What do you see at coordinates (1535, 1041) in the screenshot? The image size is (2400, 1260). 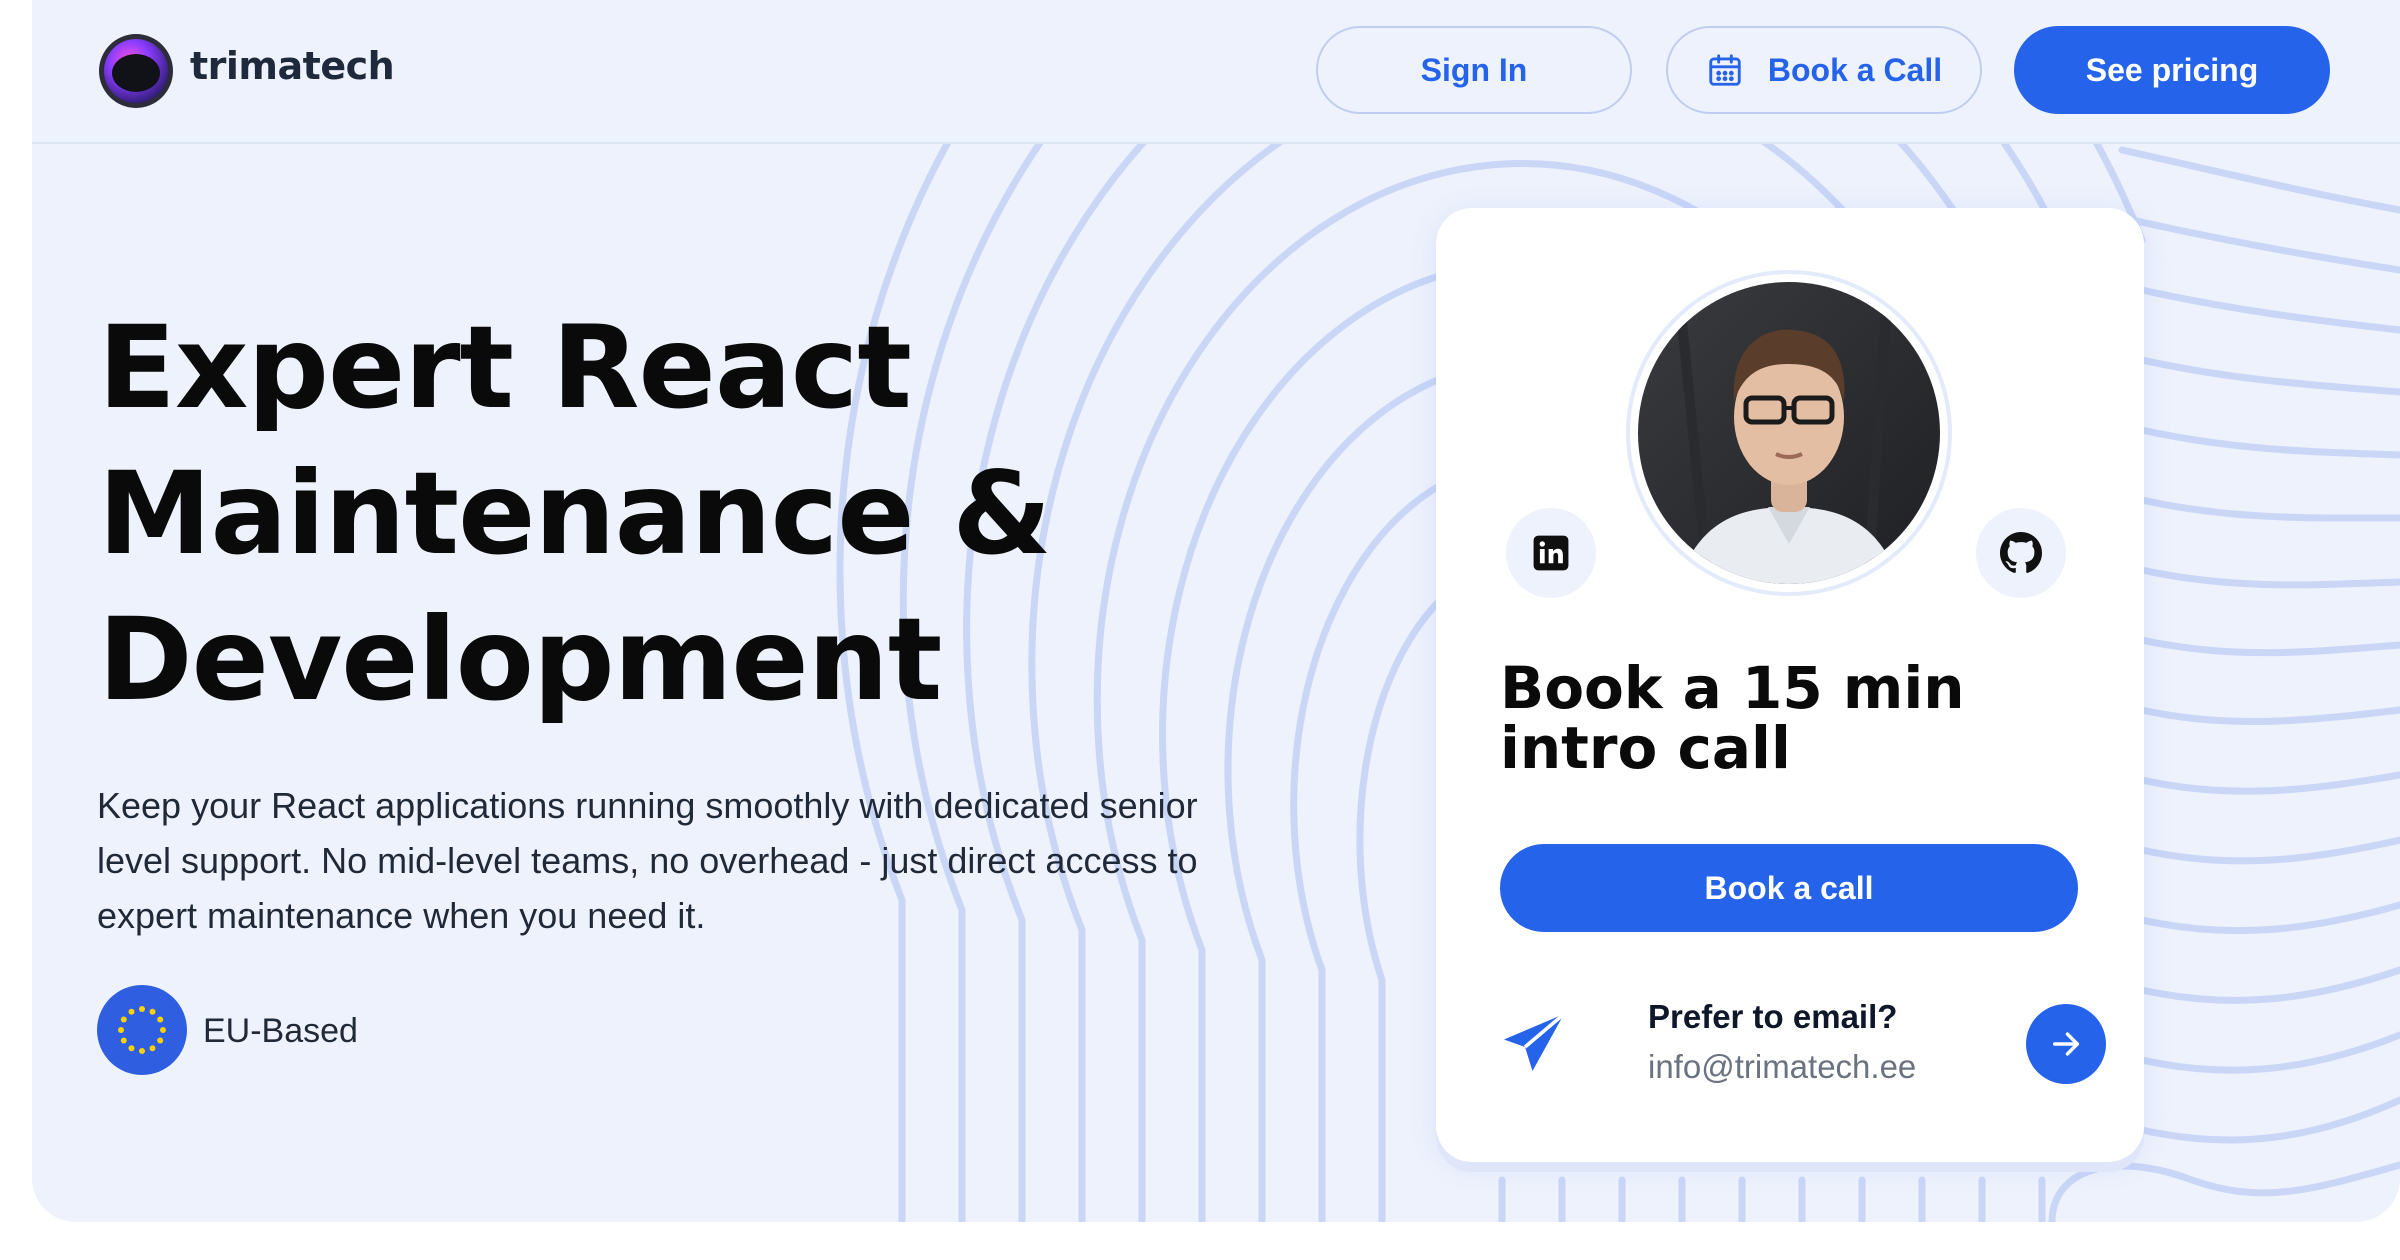 I see `paper-plane-icon` at bounding box center [1535, 1041].